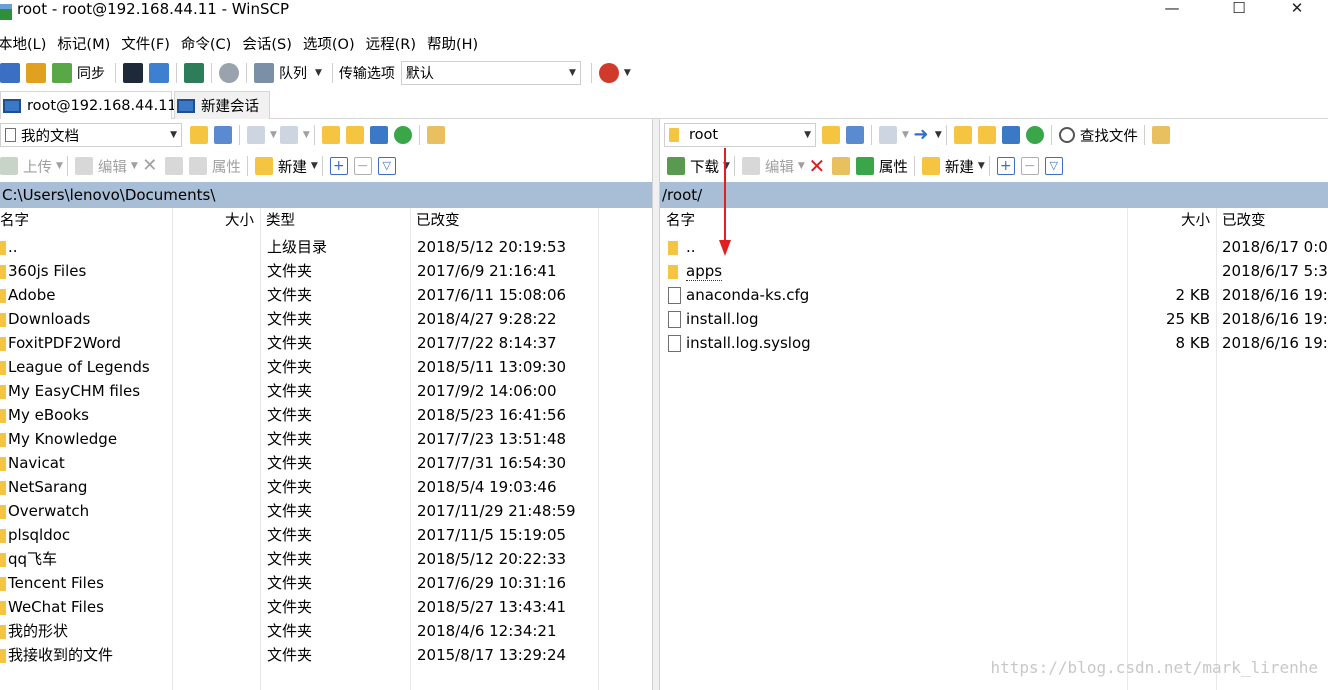 This screenshot has width=1328, height=690. Describe the element at coordinates (326, 463) in the screenshot. I see `table-row: Navicat 文件夹 2017/7/31 16:54:30` at that location.